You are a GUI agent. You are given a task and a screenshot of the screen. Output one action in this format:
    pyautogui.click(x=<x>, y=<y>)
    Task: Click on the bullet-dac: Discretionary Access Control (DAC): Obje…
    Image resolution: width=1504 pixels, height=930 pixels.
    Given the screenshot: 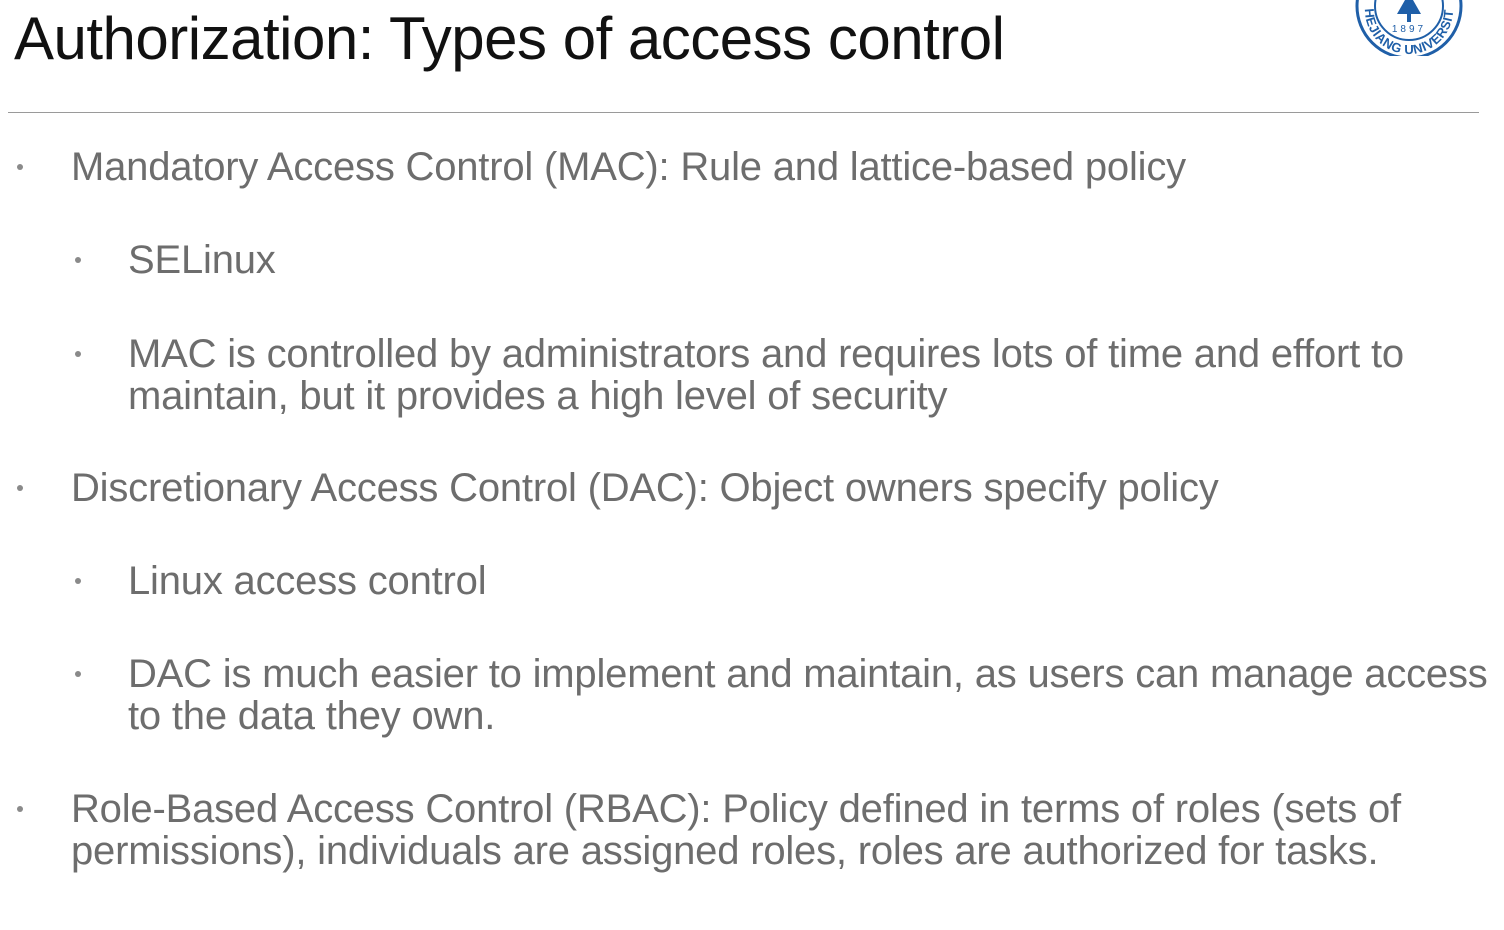 What is the action you would take?
    pyautogui.click(x=749, y=488)
    